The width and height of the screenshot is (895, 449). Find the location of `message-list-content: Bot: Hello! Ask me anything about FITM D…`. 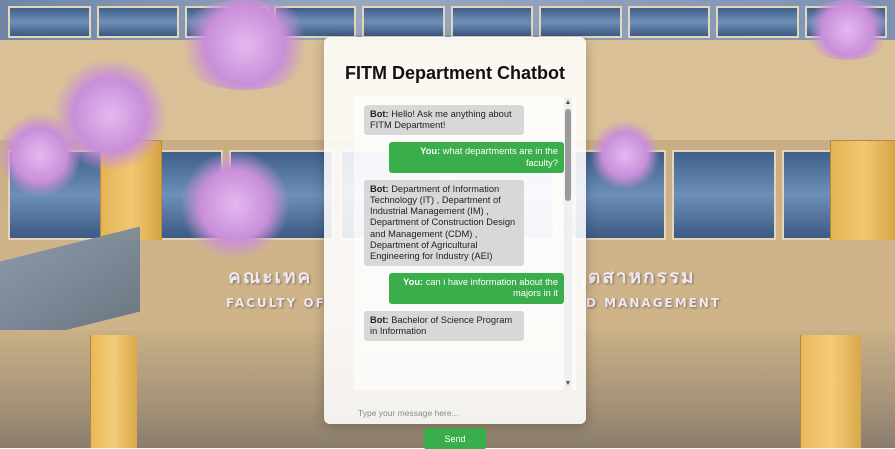

message-list-content: Bot: Hello! Ask me anything about FITM D… is located at coordinates (459, 222).